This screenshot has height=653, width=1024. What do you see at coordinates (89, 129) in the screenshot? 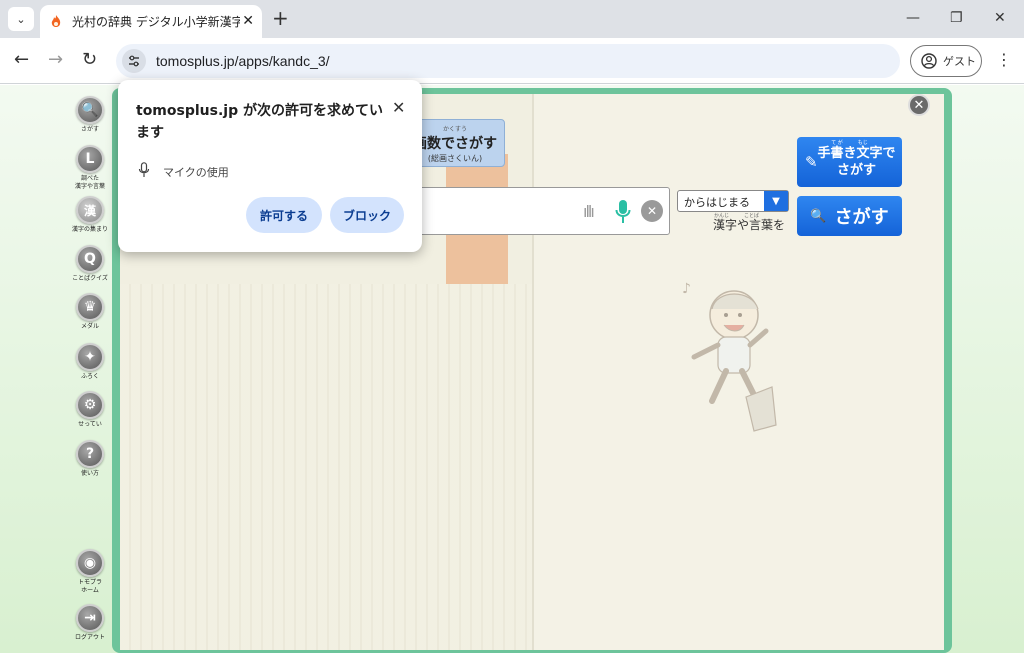
I see `nav-search-label: さがす` at bounding box center [89, 129].